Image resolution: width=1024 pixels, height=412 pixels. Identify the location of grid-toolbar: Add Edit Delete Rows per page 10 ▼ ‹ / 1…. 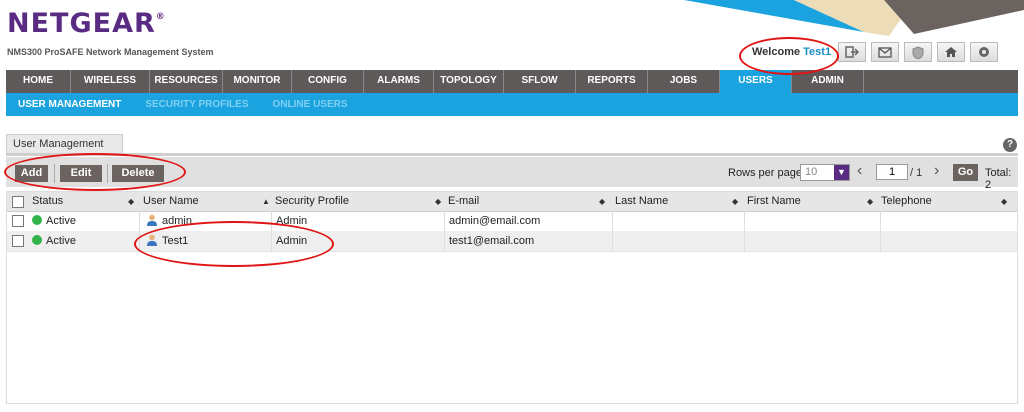
(512, 174).